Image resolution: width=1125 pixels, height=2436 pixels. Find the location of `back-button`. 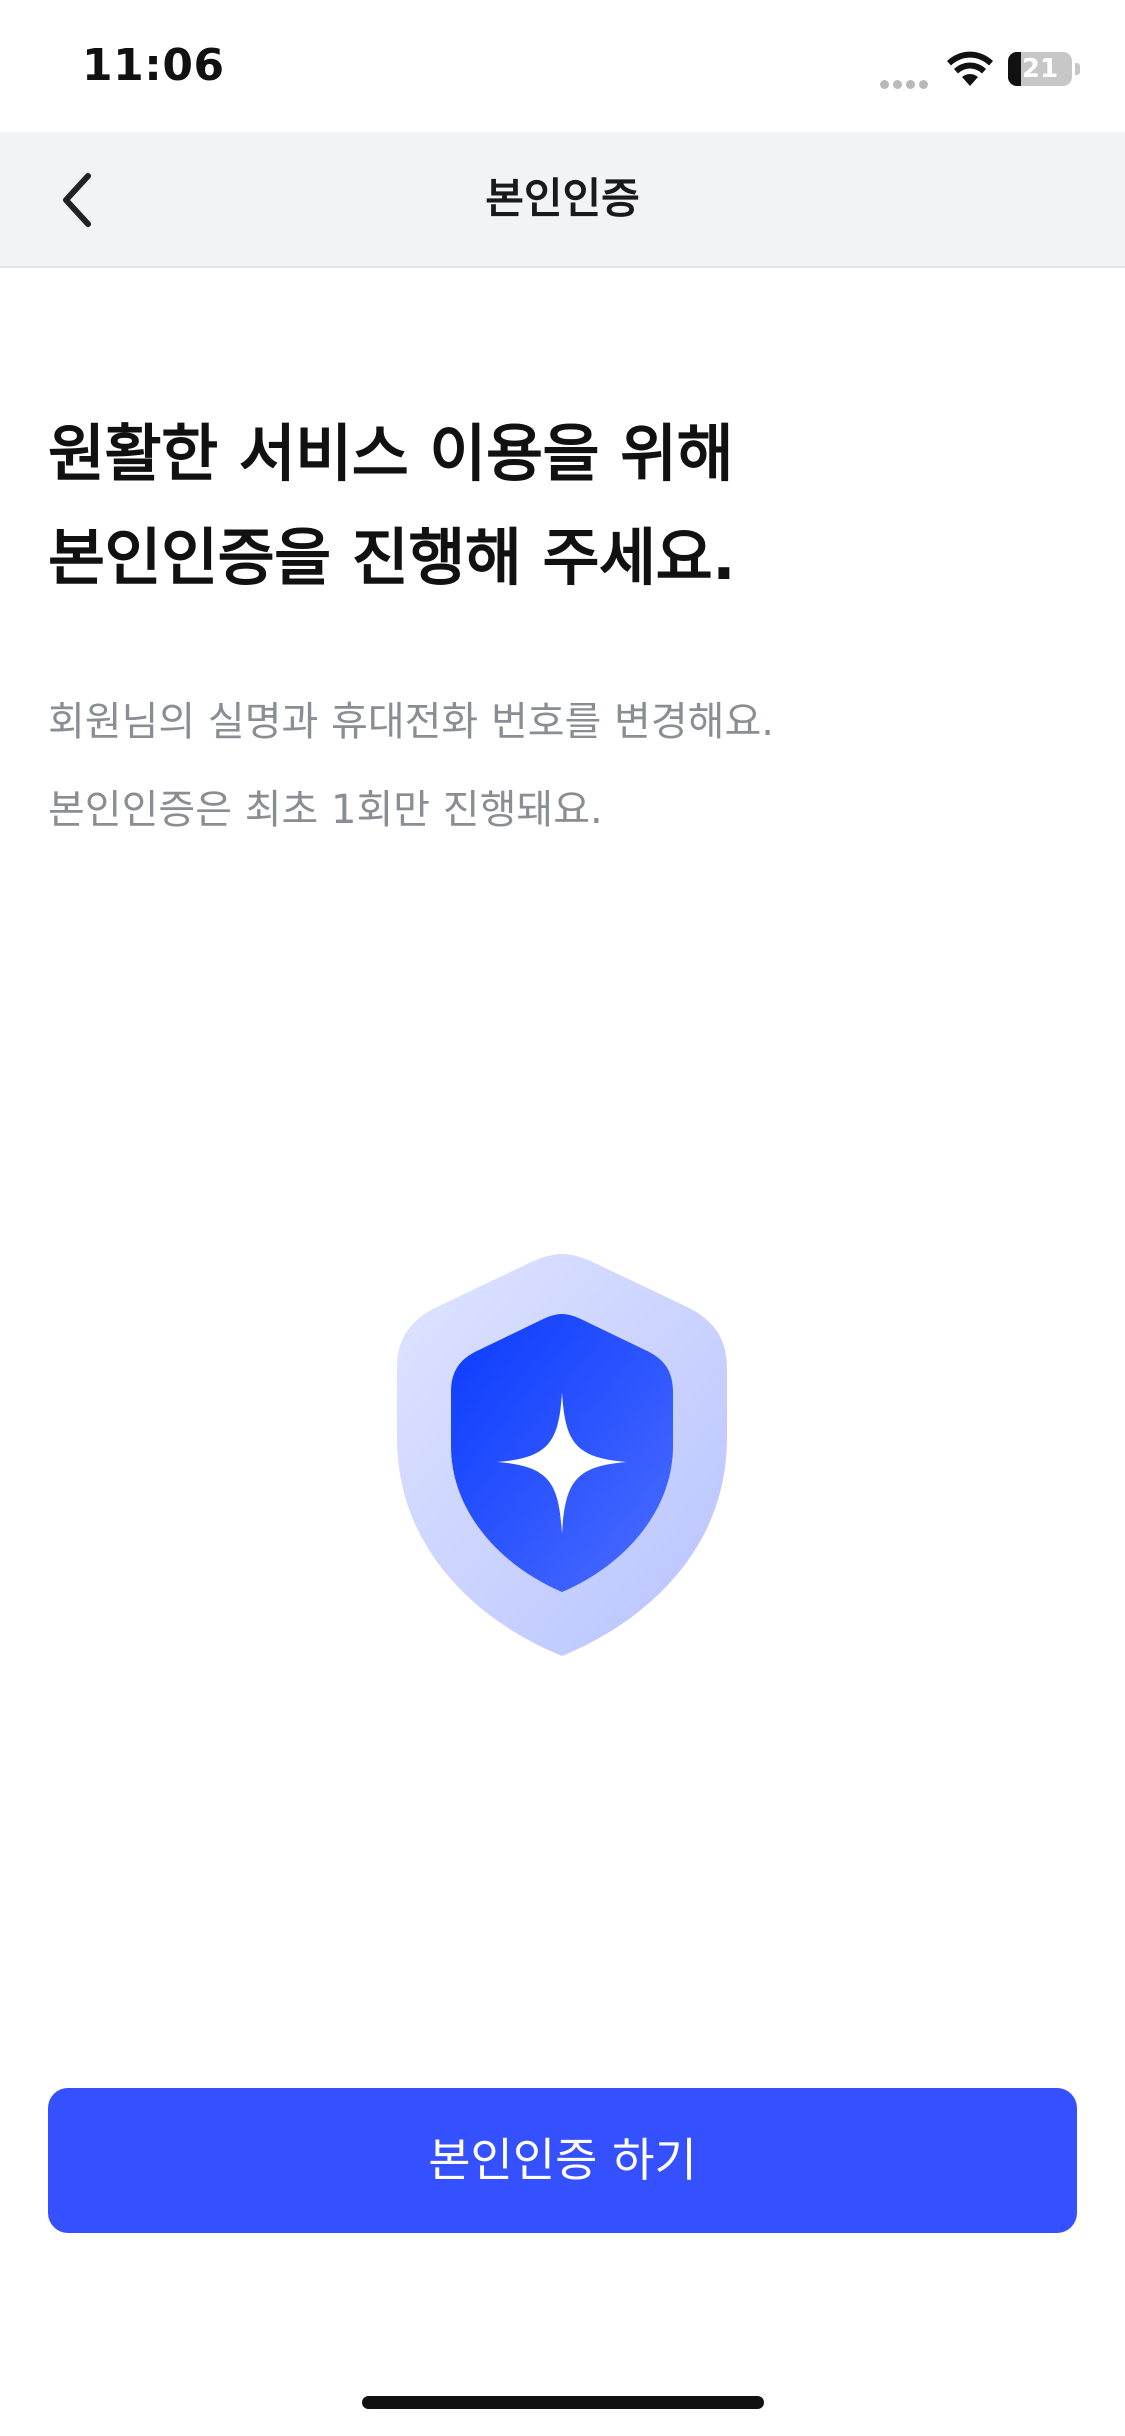

back-button is located at coordinates (78, 200).